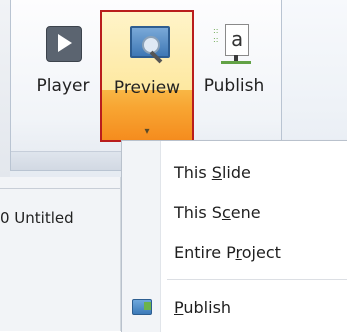 The width and height of the screenshot is (347, 332). Describe the element at coordinates (234, 308) in the screenshot. I see `menu-item-publish: Publish` at that location.